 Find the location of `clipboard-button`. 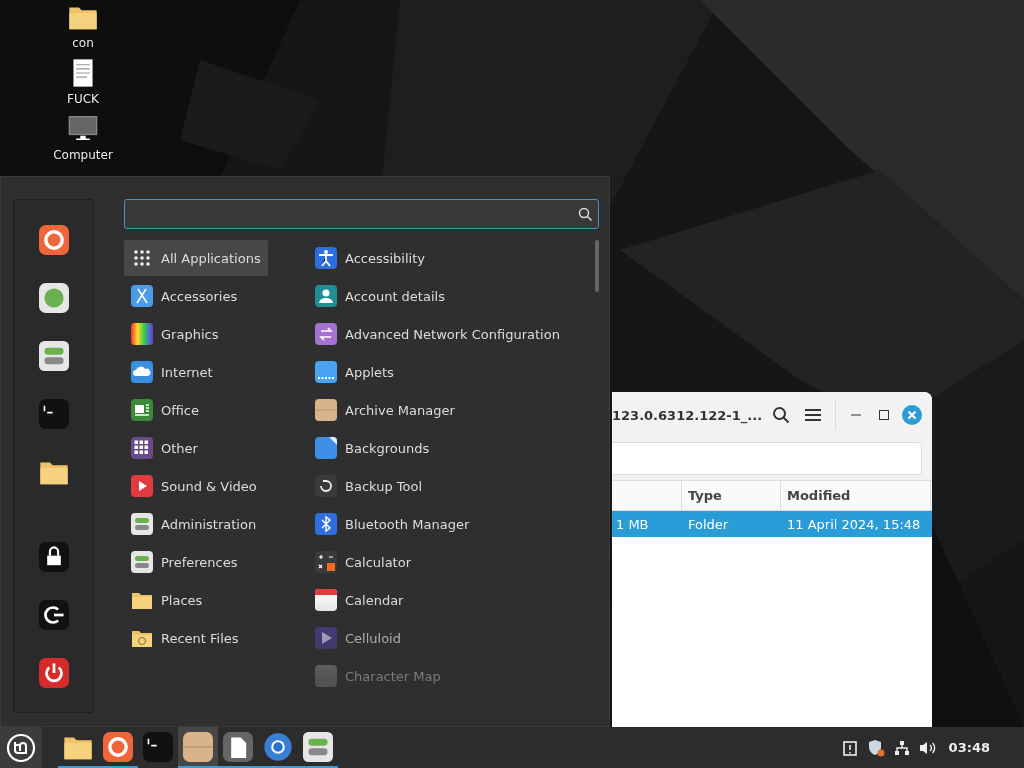

clipboard-button is located at coordinates (849, 747).